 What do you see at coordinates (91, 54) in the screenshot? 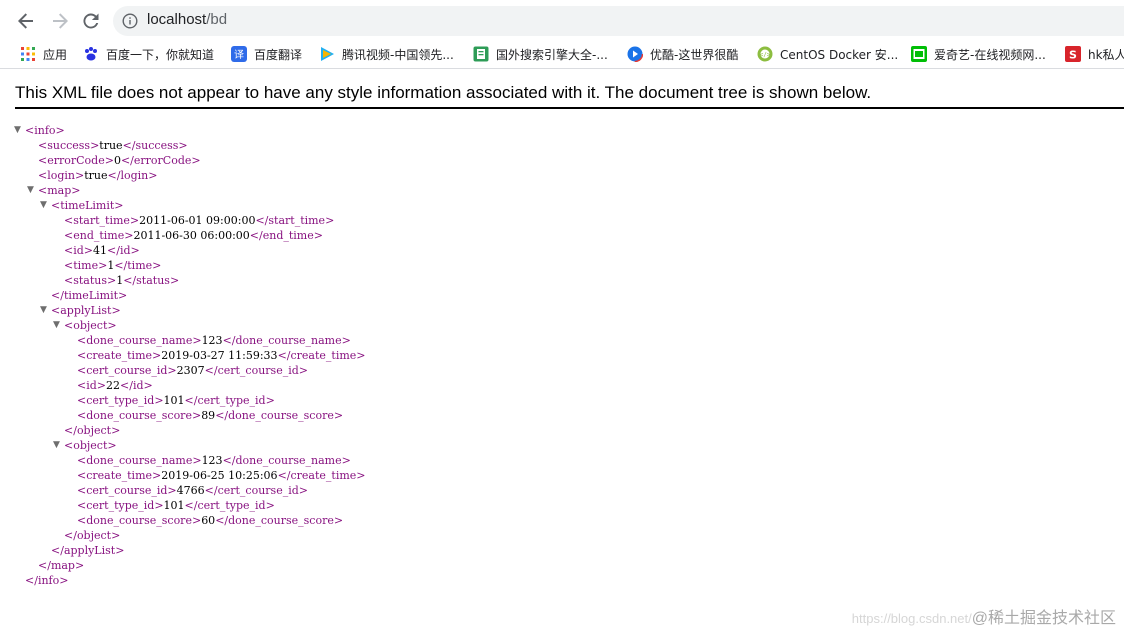
I see `baidu-paw-icon` at bounding box center [91, 54].